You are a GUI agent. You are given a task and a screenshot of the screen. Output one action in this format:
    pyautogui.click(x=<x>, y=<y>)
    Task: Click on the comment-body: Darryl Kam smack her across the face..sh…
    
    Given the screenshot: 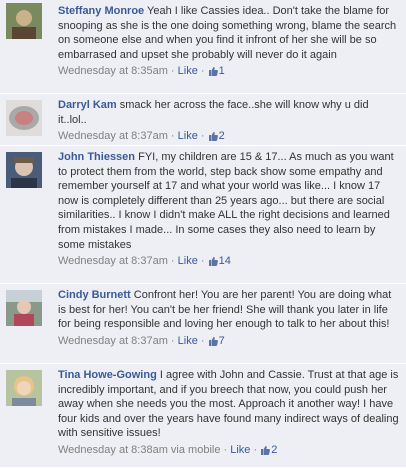 What is the action you would take?
    pyautogui.click(x=229, y=112)
    